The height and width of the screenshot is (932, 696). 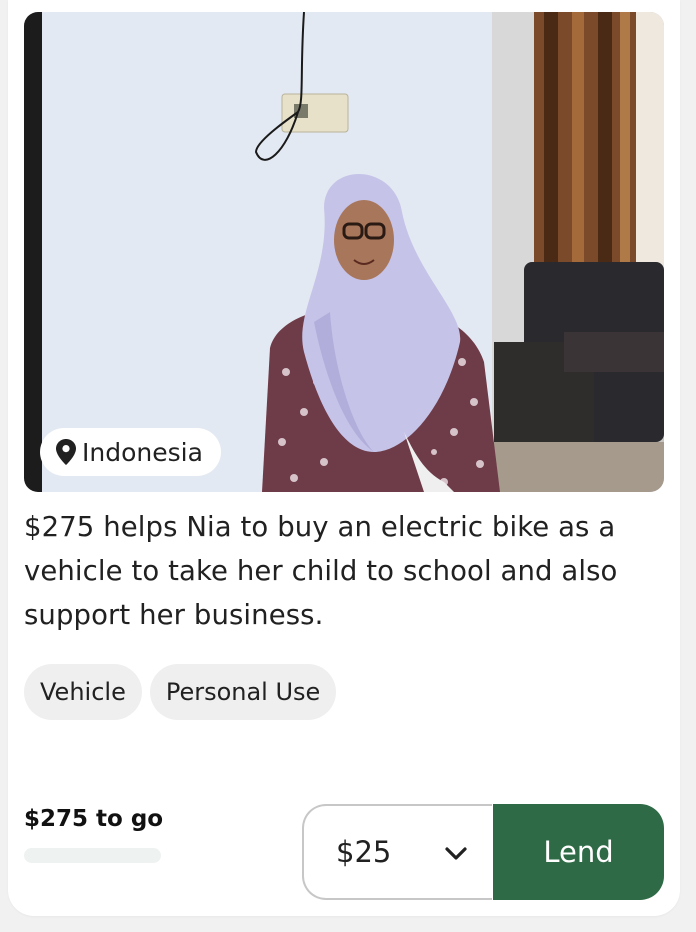 I want to click on amount-remaining: $275 to go, so click(x=94, y=819).